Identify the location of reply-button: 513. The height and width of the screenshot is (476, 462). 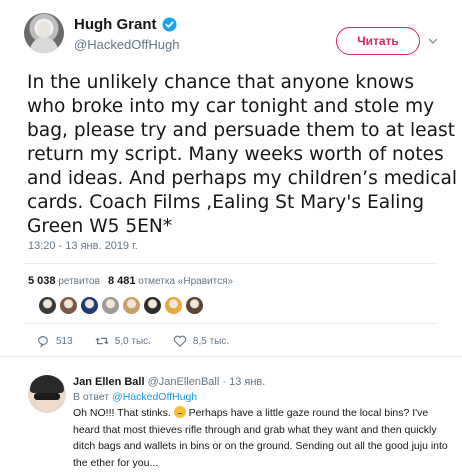
(54, 341).